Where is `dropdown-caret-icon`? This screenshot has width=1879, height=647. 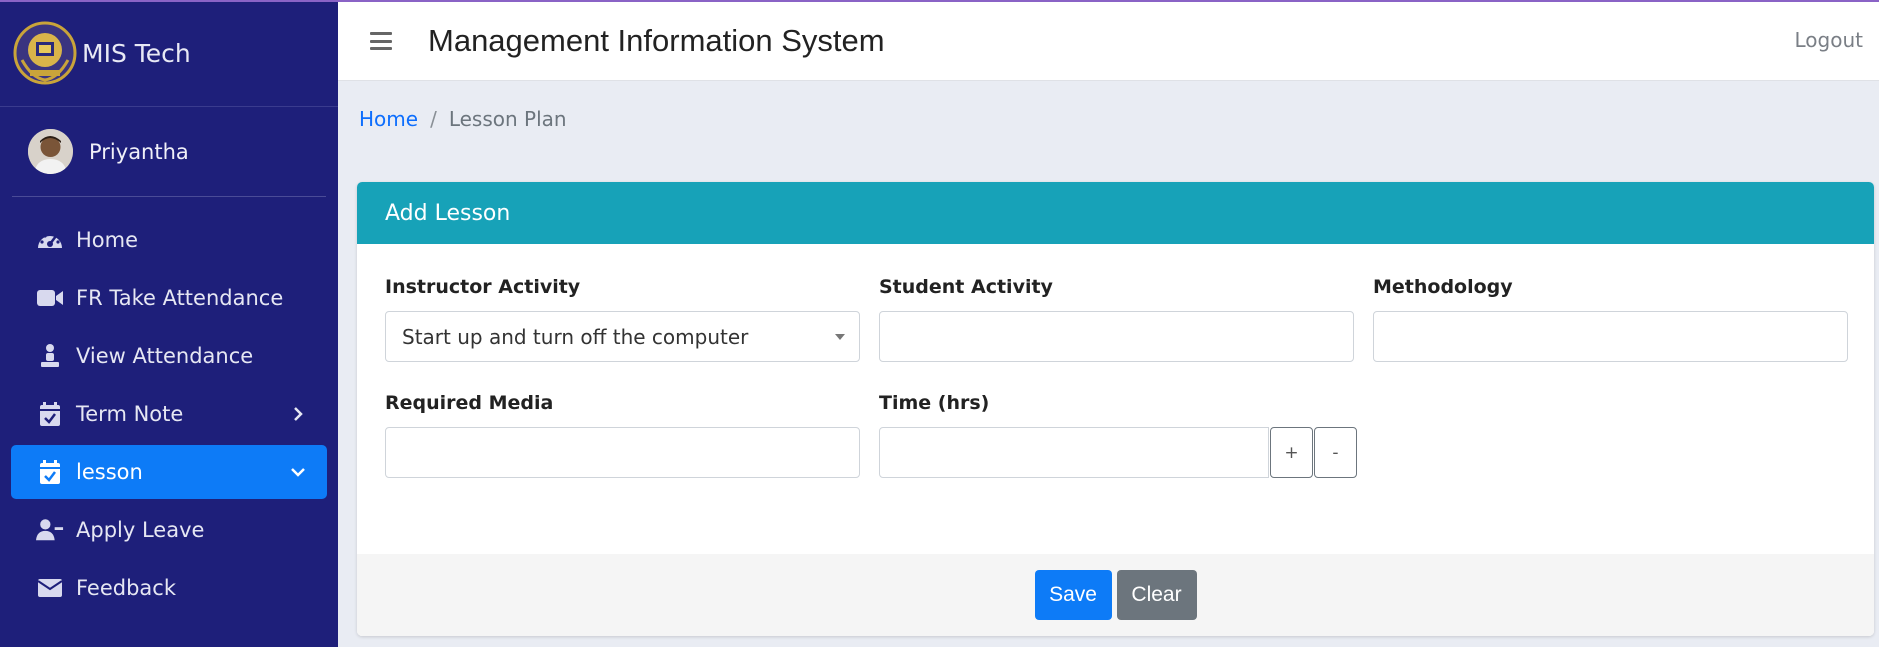 dropdown-caret-icon is located at coordinates (840, 337).